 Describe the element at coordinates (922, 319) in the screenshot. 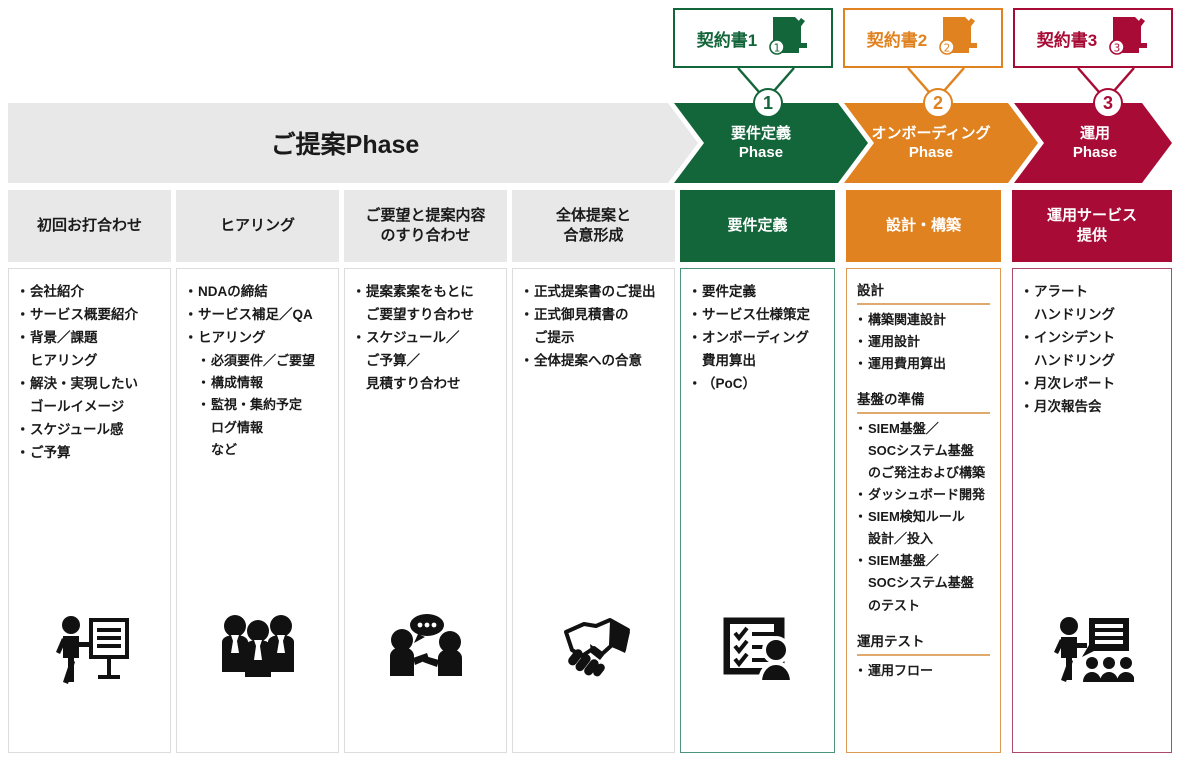

I see `list-item: 構築関連設計` at that location.